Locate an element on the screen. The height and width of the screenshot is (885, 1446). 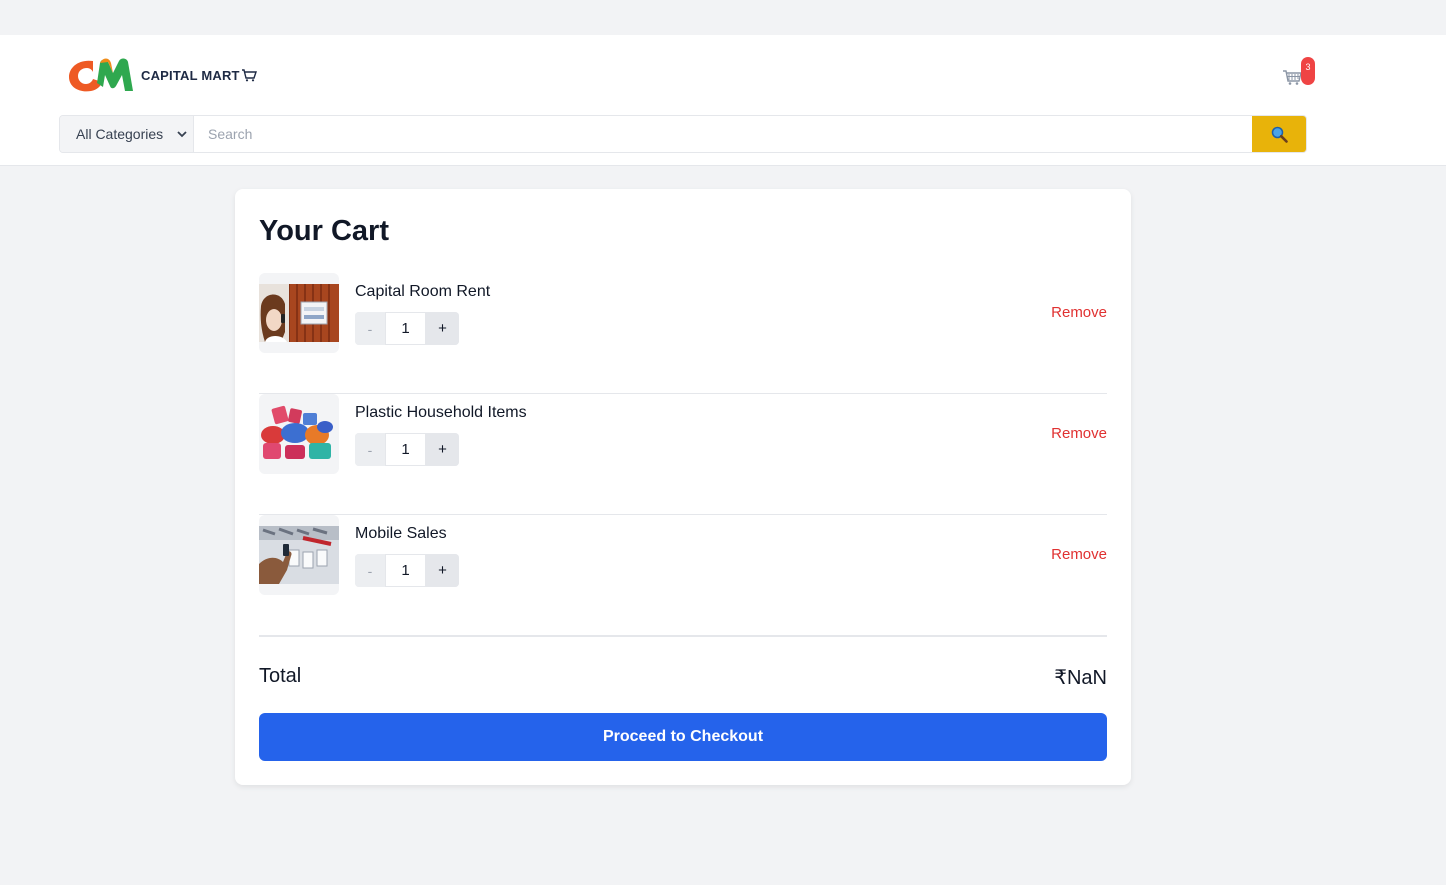
search-bar: All Categories is located at coordinates (683, 134).